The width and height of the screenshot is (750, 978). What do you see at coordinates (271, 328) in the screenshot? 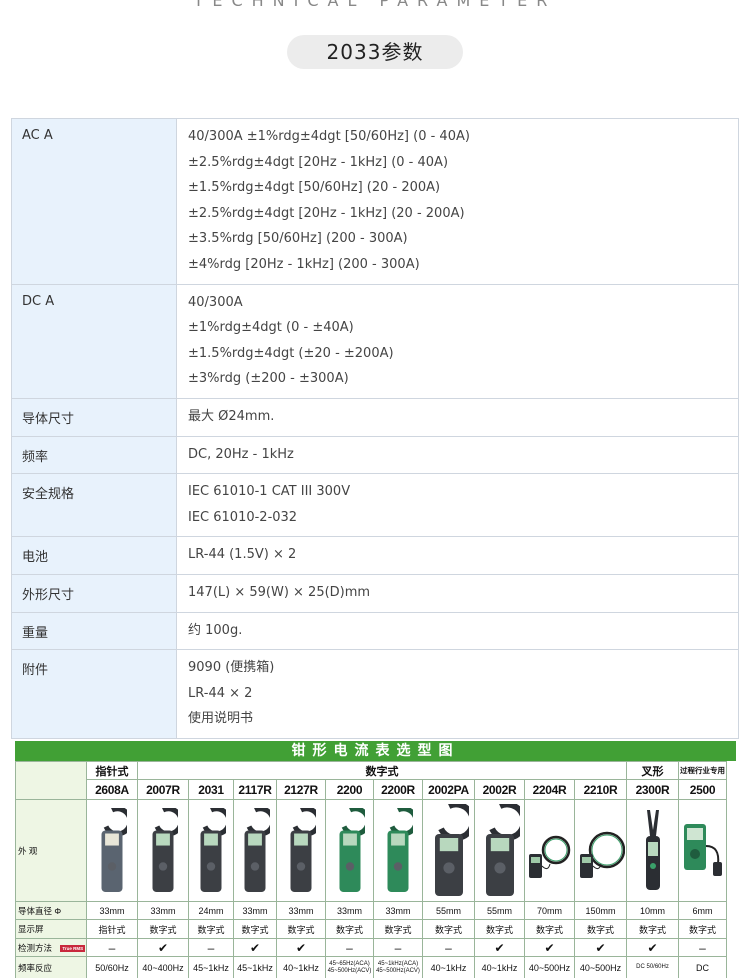
I see `spec-value-line: ±1%rdg±4dgt (0 - ±40A)` at bounding box center [271, 328].